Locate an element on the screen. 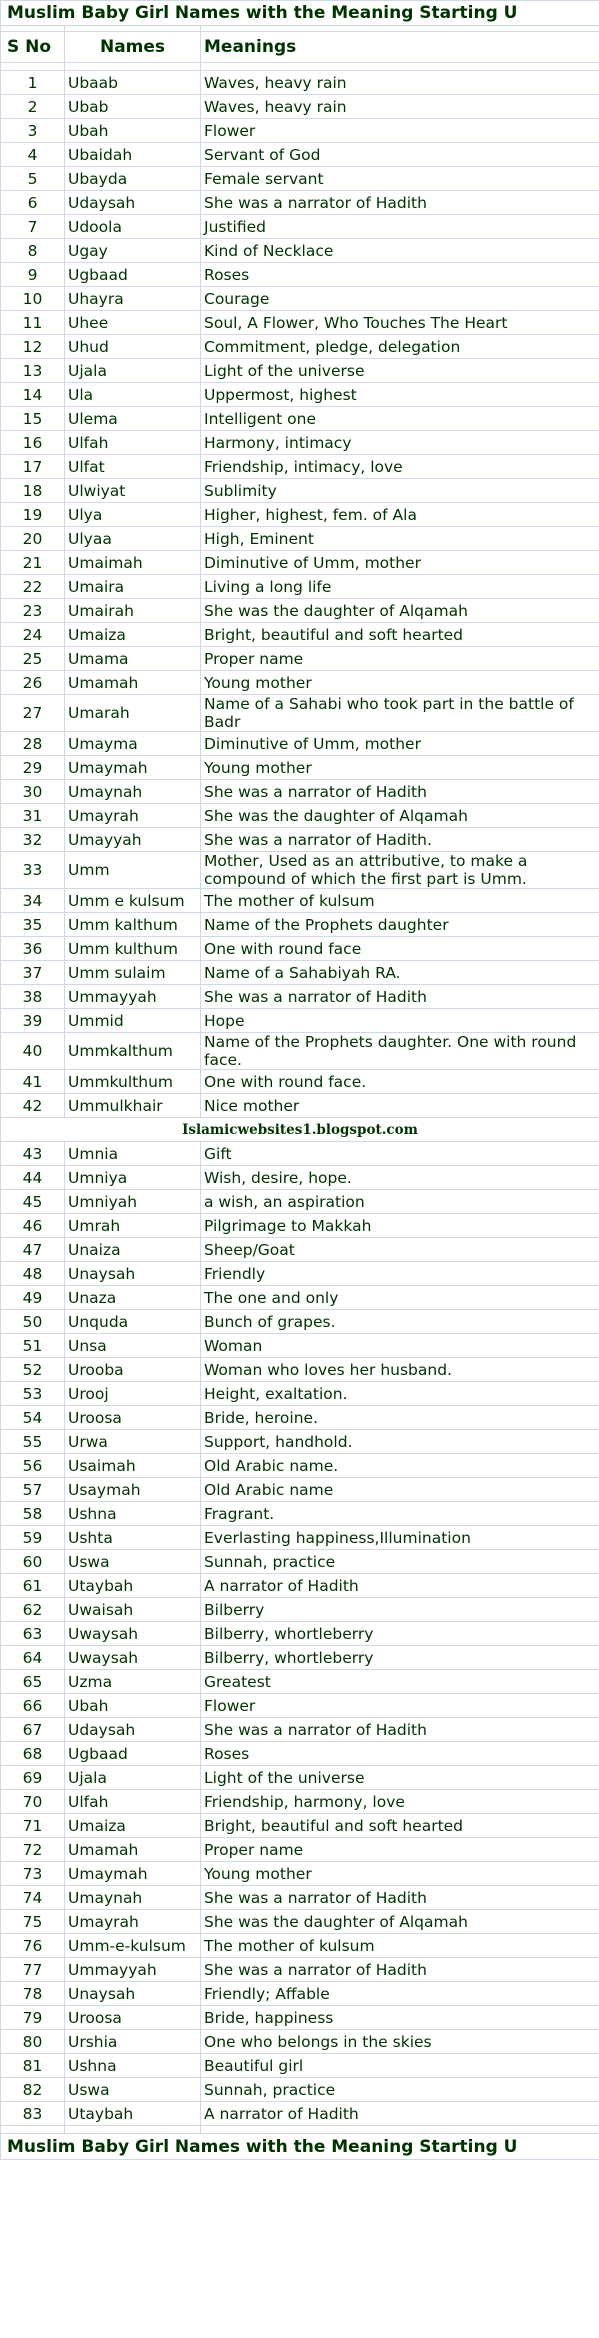 The height and width of the screenshot is (2338, 599). name-cell: Ujala is located at coordinates (132, 1777).